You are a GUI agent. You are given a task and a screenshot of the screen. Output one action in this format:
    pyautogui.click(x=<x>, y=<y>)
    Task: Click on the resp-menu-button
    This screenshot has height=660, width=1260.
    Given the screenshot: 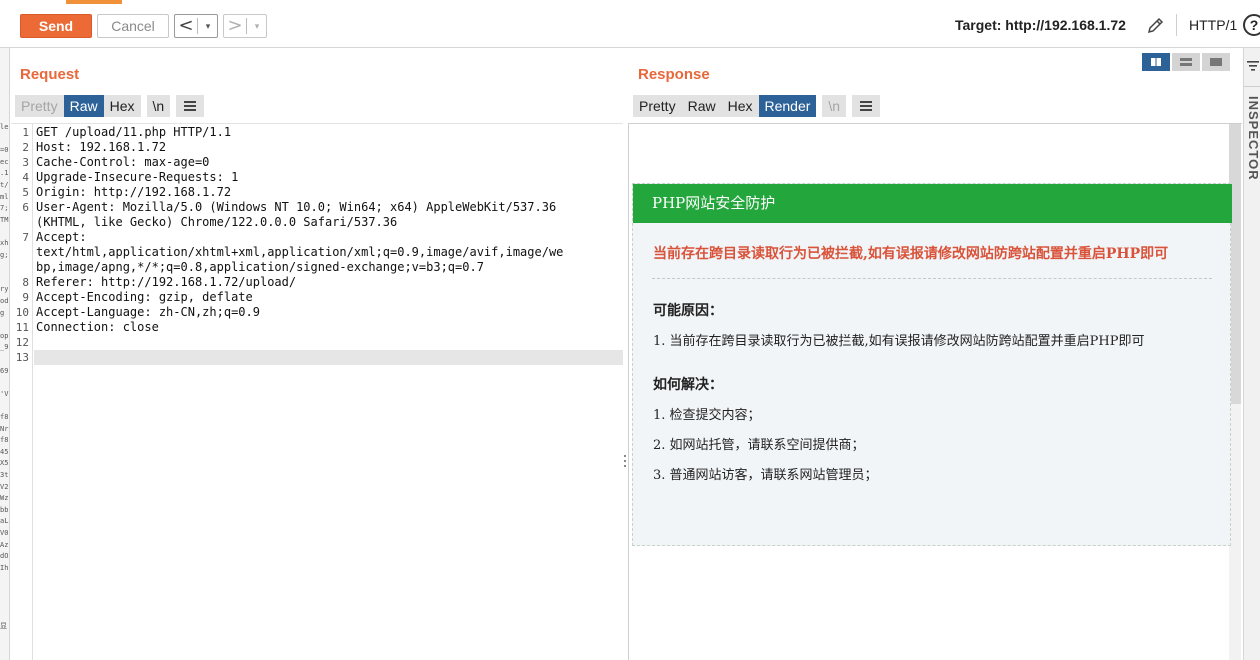 What is the action you would take?
    pyautogui.click(x=866, y=106)
    